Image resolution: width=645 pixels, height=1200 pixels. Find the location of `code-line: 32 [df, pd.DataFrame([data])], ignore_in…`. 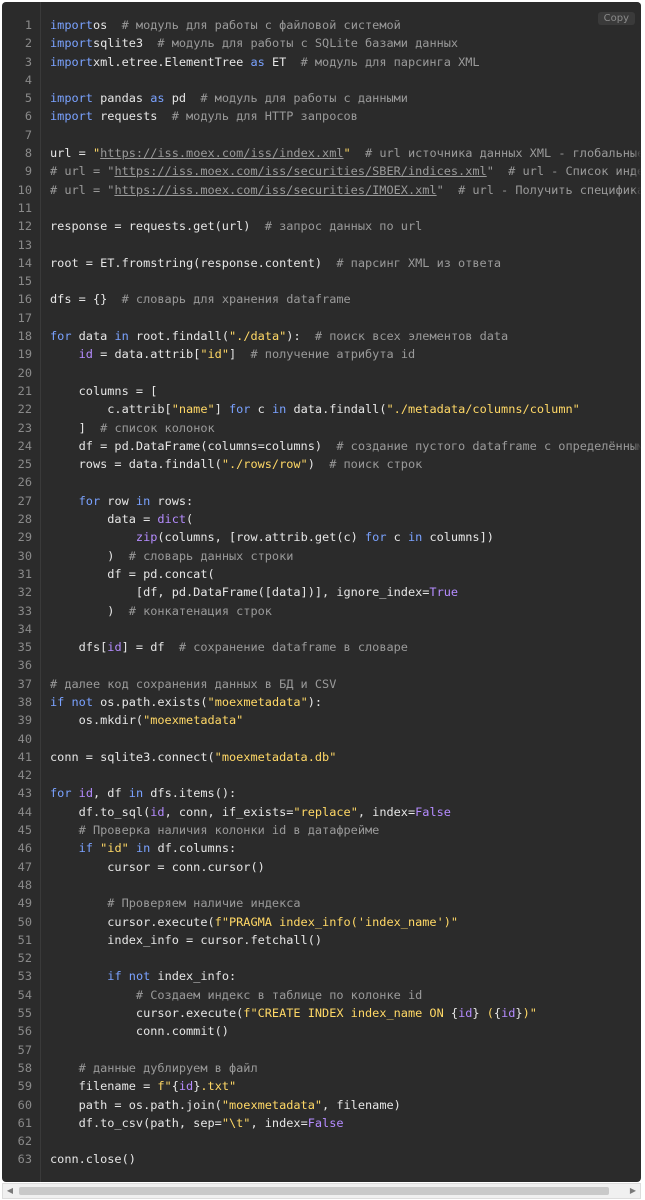

code-line: 32 [df, pd.DataFrame([data])], ignore_in… is located at coordinates (321, 592).